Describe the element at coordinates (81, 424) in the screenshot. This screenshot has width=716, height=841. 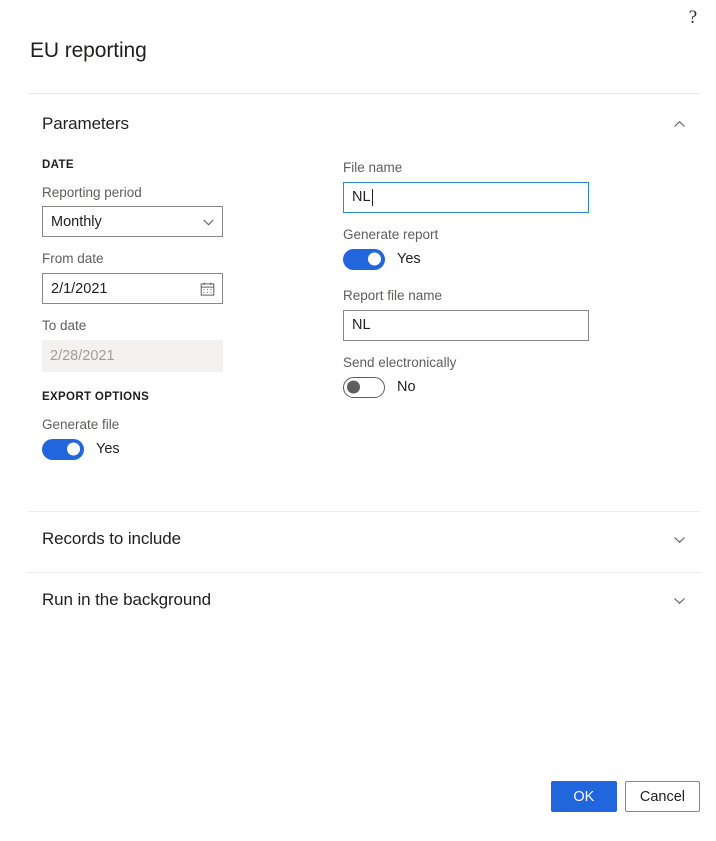
I see `label-generate-file: Generate file` at that location.